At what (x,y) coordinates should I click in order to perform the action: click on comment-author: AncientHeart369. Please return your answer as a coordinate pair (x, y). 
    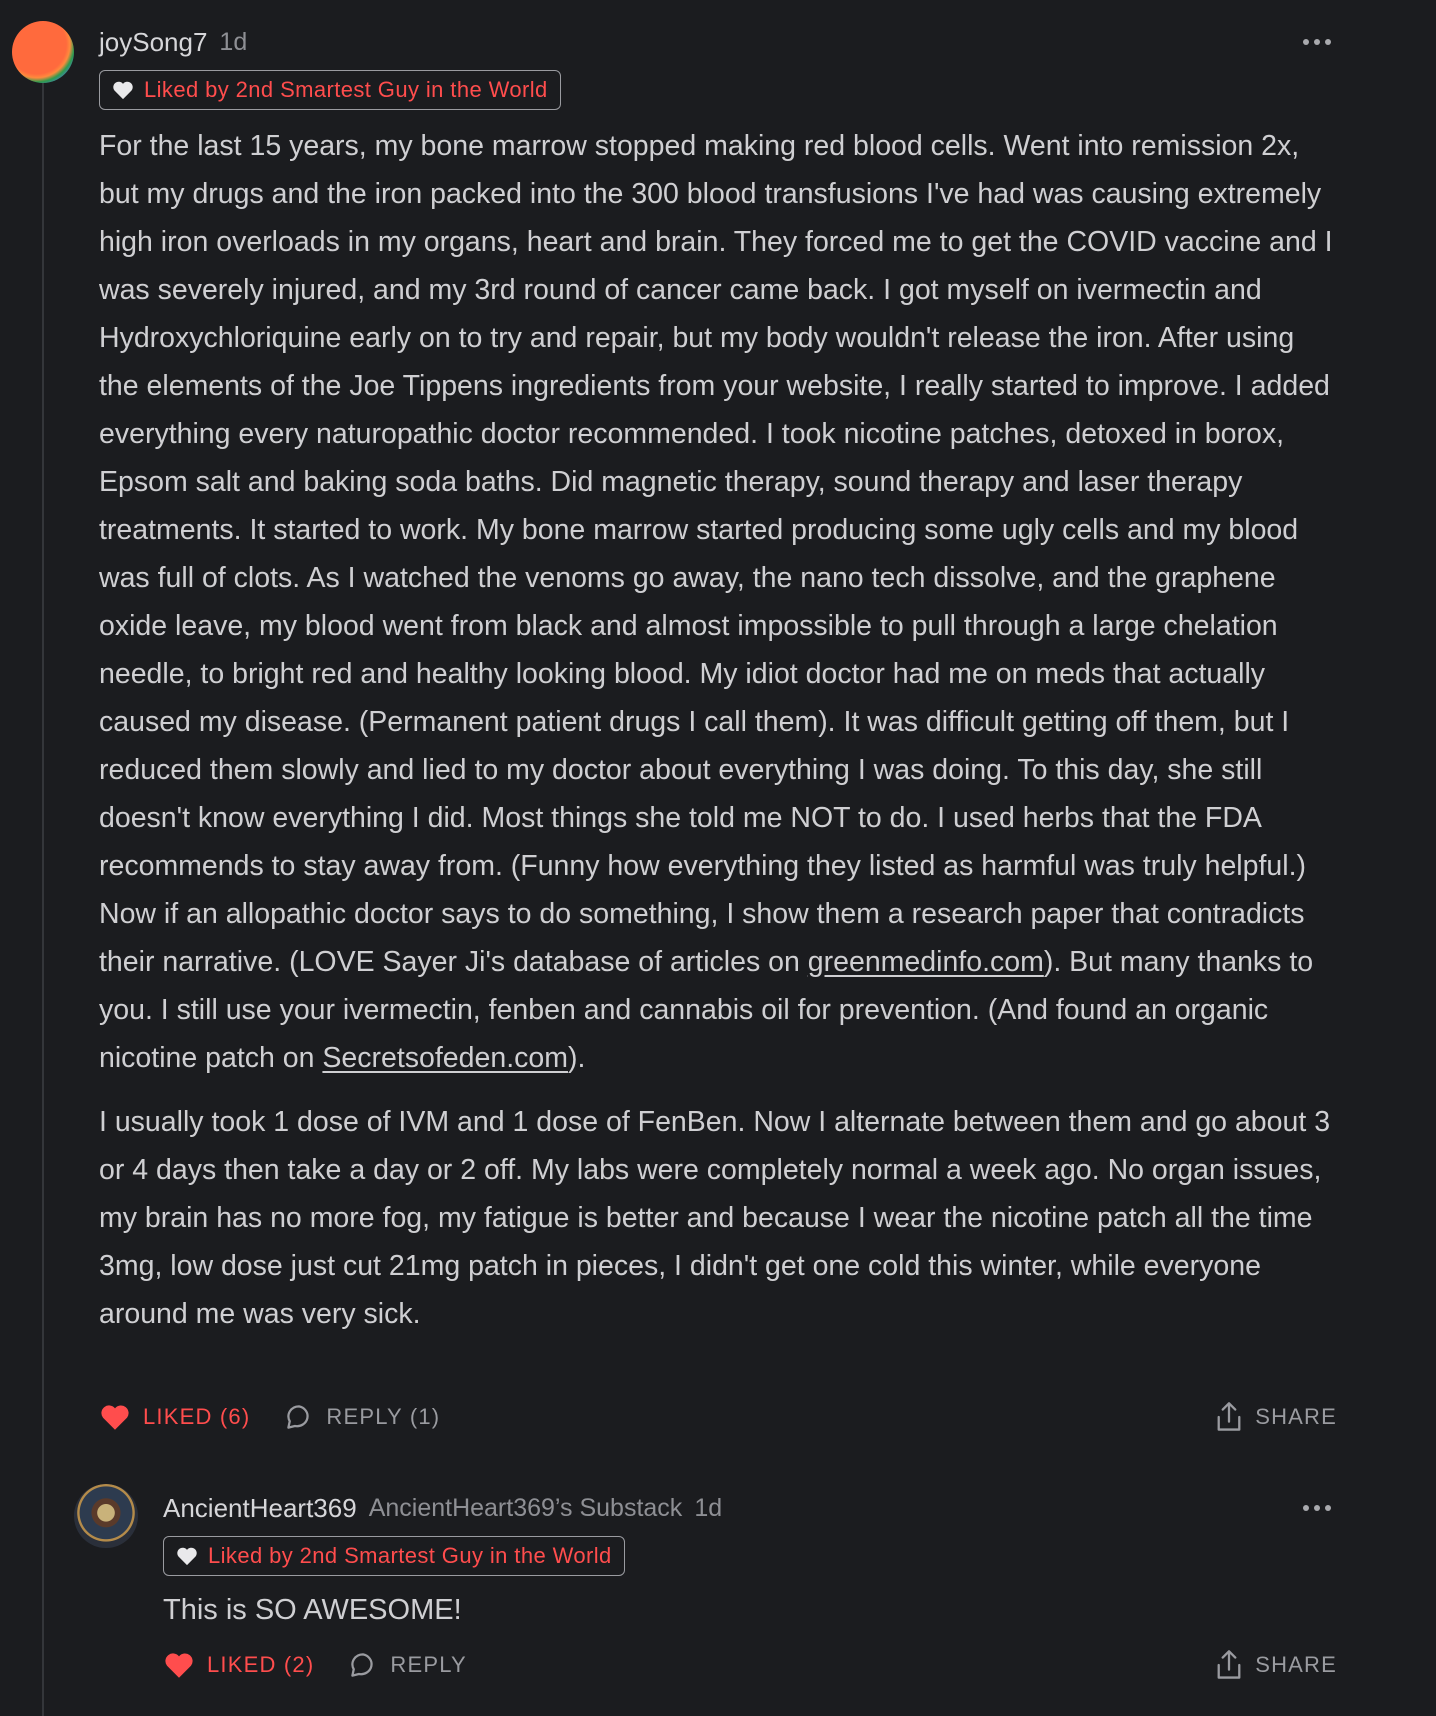
    Looking at the image, I should click on (260, 1508).